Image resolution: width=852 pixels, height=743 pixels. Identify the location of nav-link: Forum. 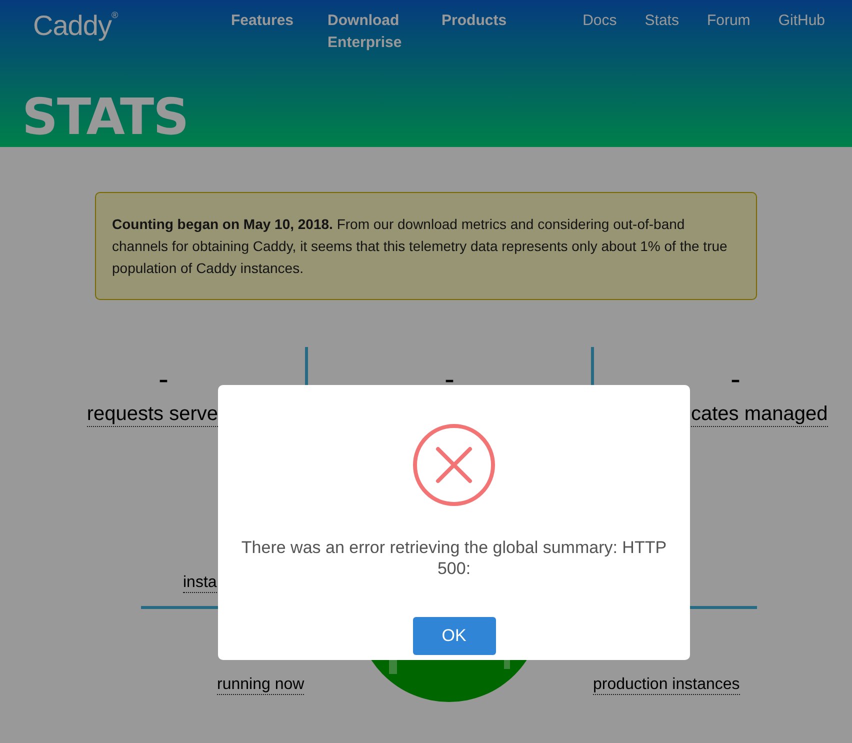
(728, 21).